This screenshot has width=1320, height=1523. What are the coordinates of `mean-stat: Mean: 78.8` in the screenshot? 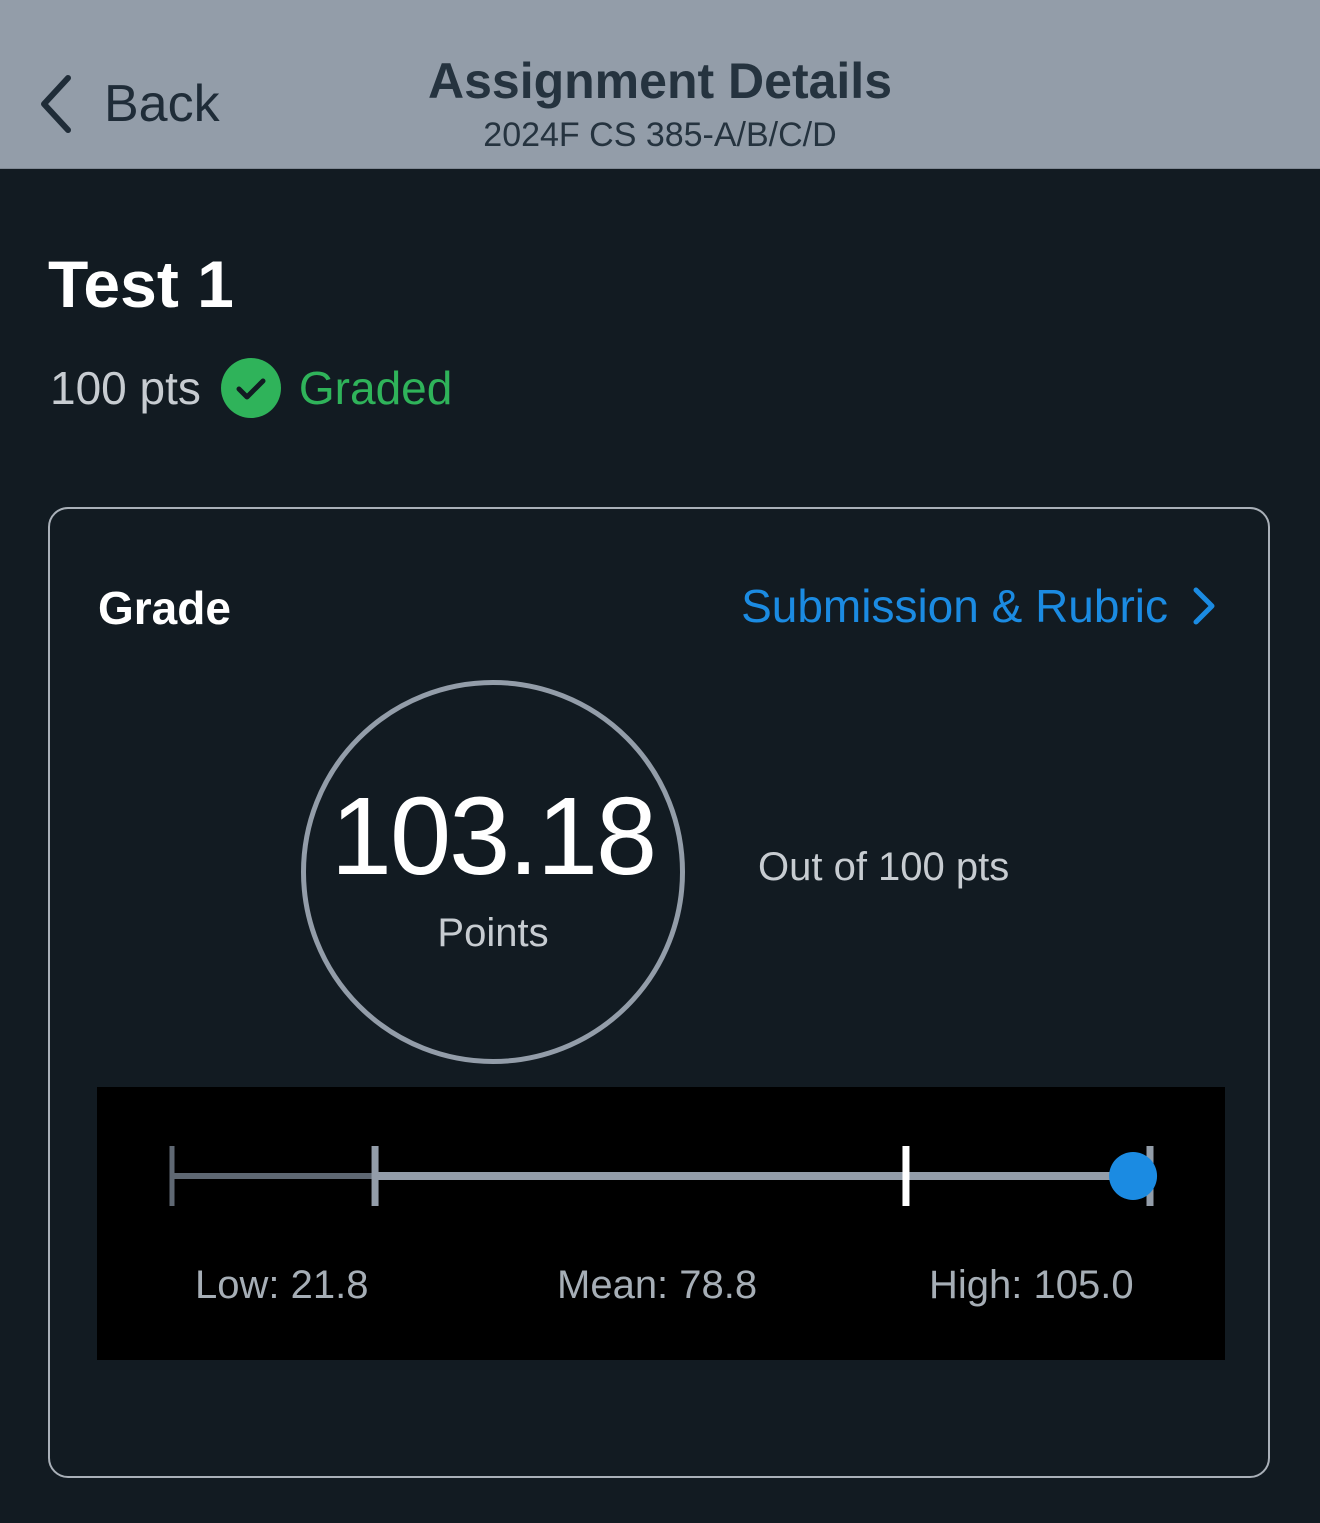 It's located at (657, 1285).